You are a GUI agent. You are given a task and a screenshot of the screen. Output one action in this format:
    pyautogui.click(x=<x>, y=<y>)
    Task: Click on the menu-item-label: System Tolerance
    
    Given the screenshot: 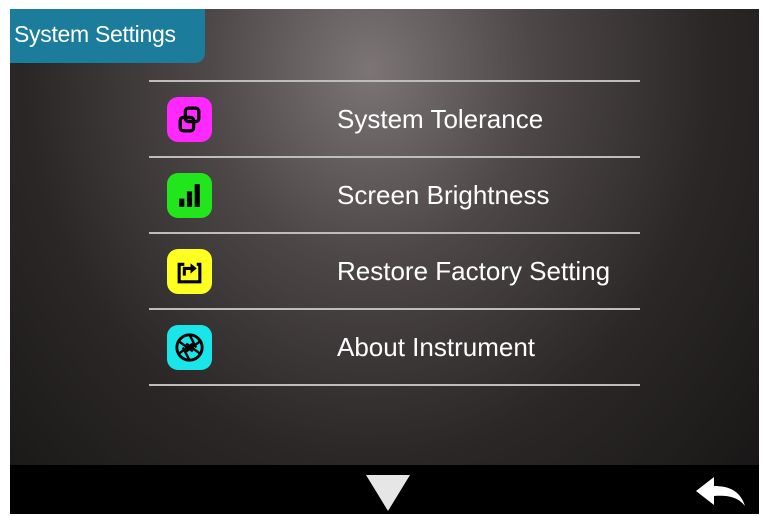 What is the action you would take?
    pyautogui.click(x=440, y=119)
    